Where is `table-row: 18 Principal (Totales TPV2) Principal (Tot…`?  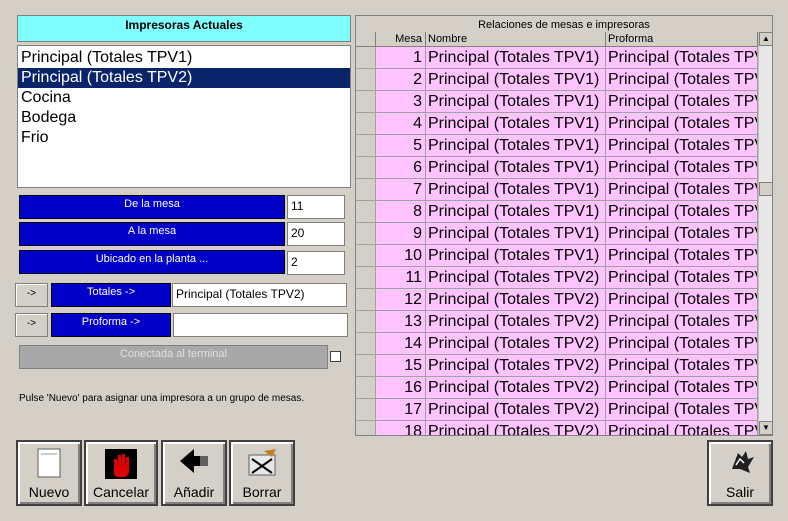
table-row: 18 Principal (Totales TPV2) Principal (Tot… is located at coordinates (557, 428).